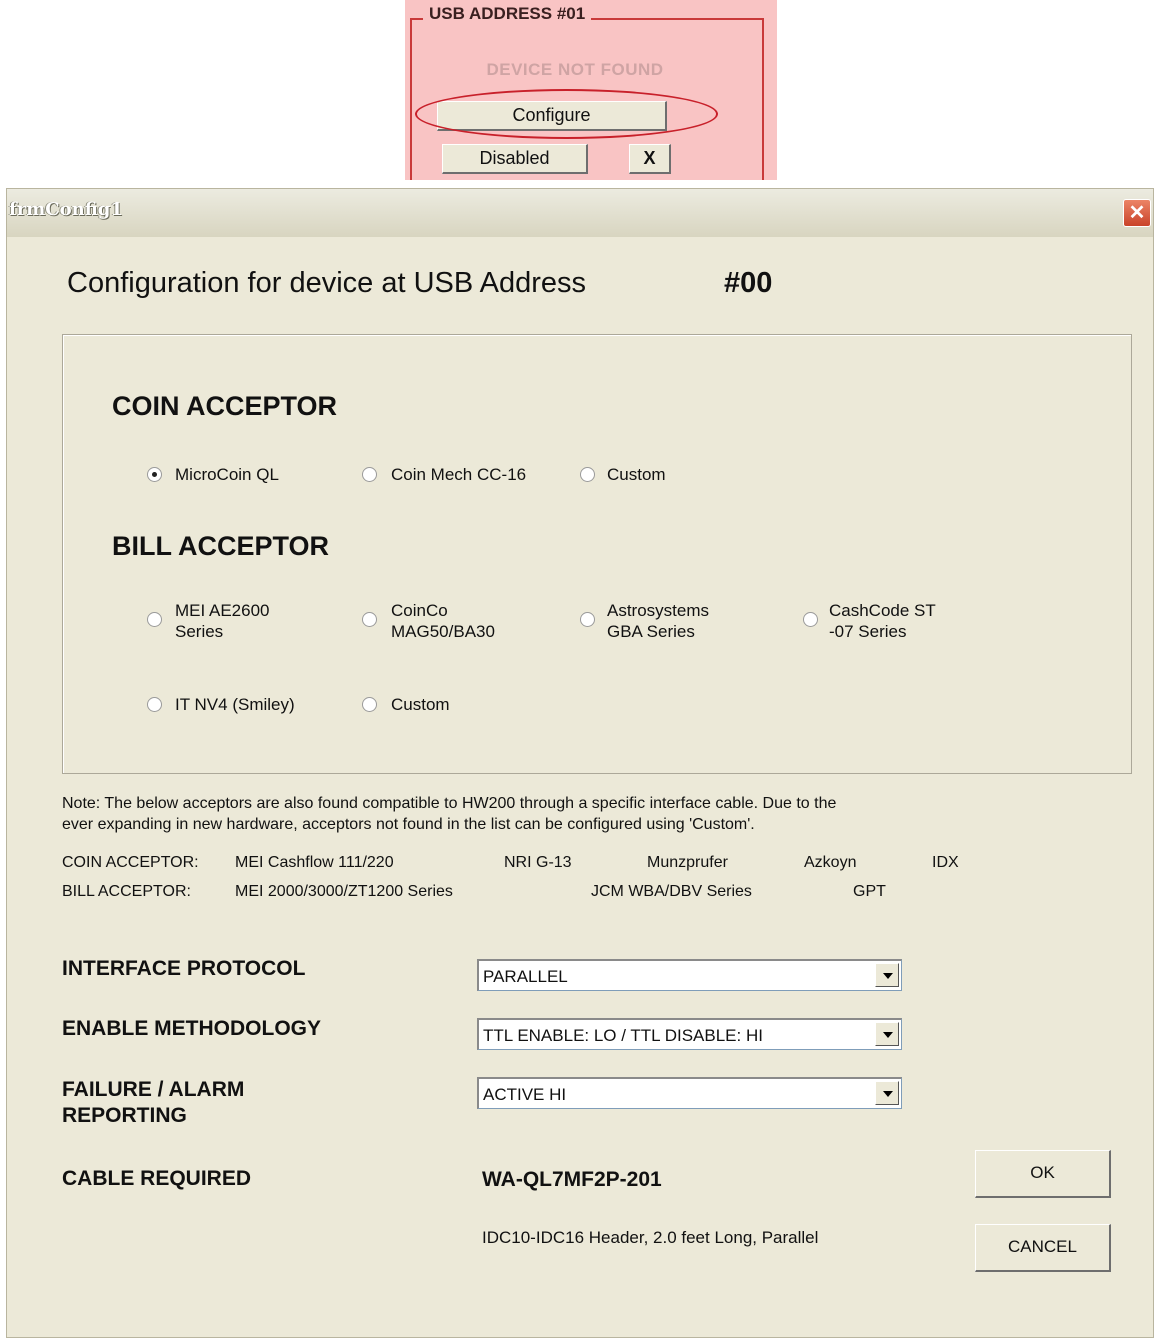 The height and width of the screenshot is (1338, 1154). What do you see at coordinates (748, 283) in the screenshot?
I see `usb-address-value: #00` at bounding box center [748, 283].